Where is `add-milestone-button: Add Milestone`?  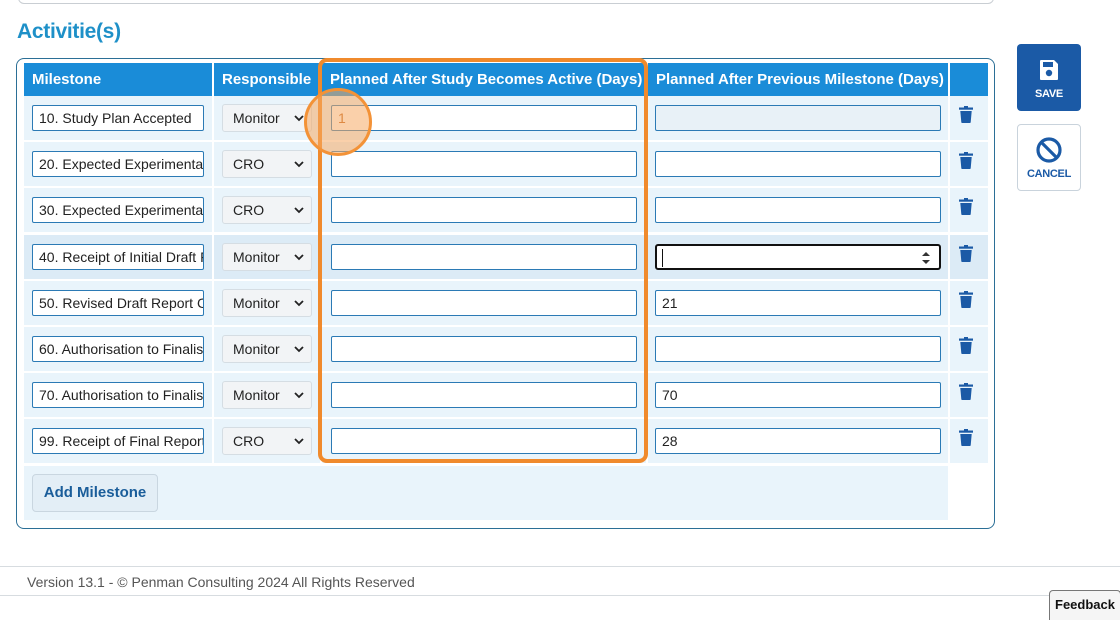 add-milestone-button: Add Milestone is located at coordinates (95, 493).